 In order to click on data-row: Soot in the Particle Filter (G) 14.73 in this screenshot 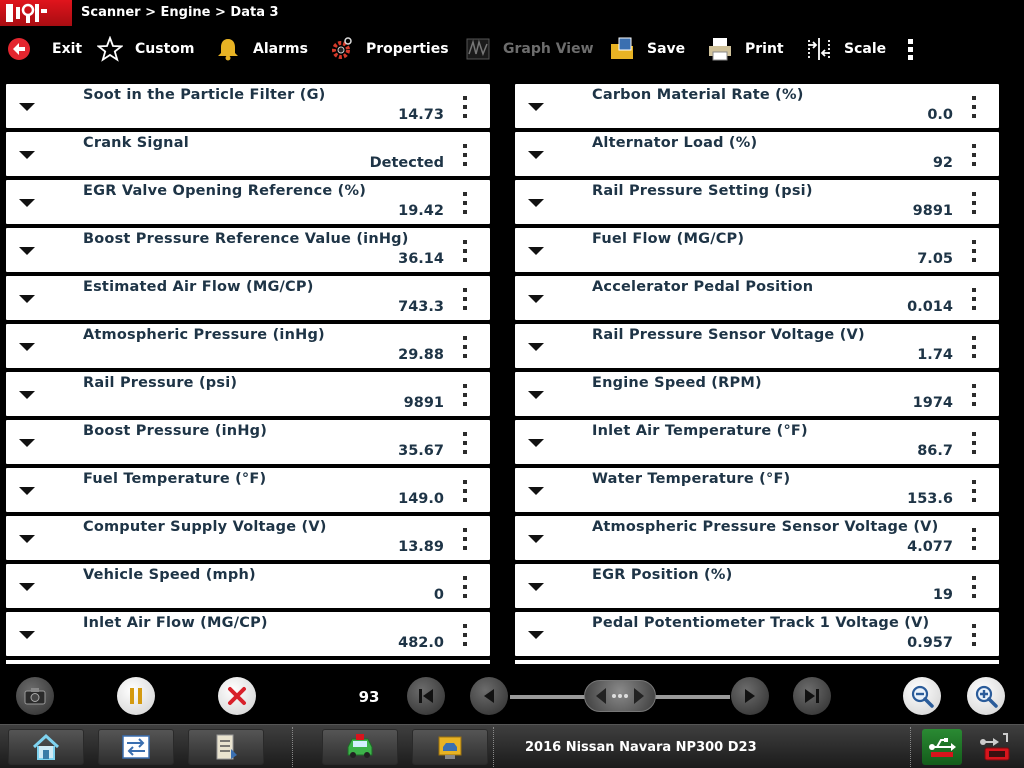, I will do `click(248, 108)`.